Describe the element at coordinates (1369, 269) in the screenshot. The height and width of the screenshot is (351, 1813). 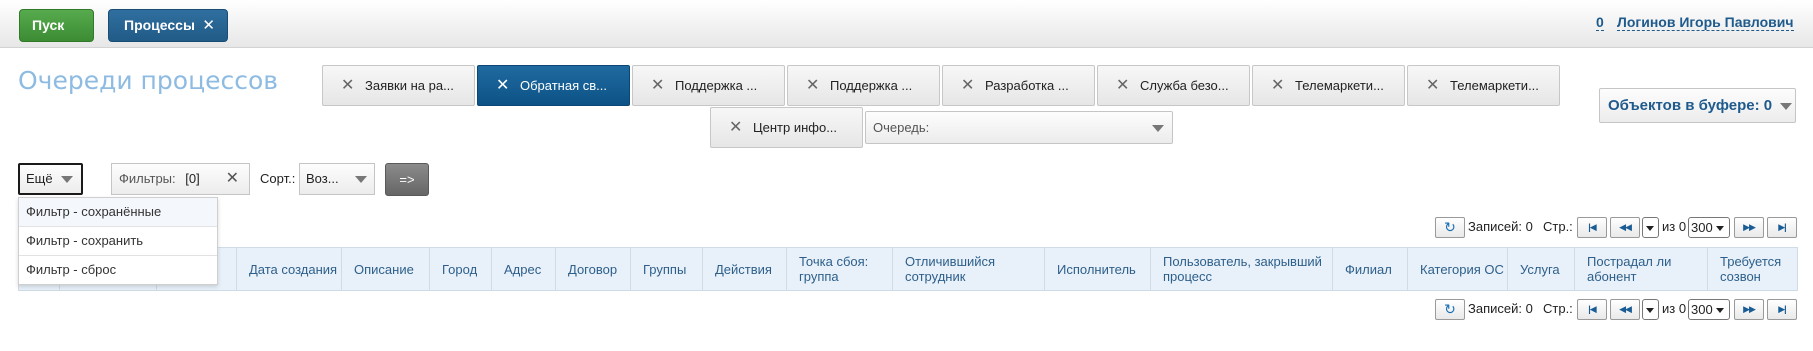
I see `column-header-branch: Филиал` at that location.